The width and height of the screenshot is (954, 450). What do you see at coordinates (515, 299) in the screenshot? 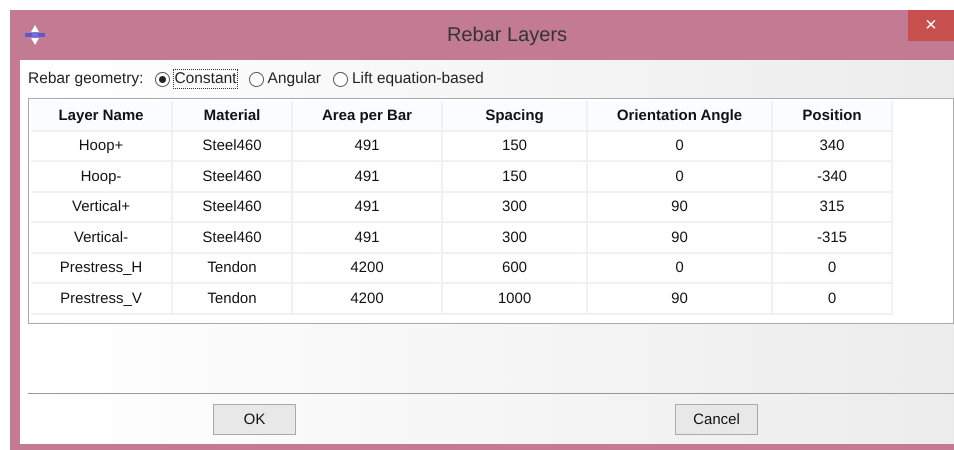
I see `table-cell: 1000` at bounding box center [515, 299].